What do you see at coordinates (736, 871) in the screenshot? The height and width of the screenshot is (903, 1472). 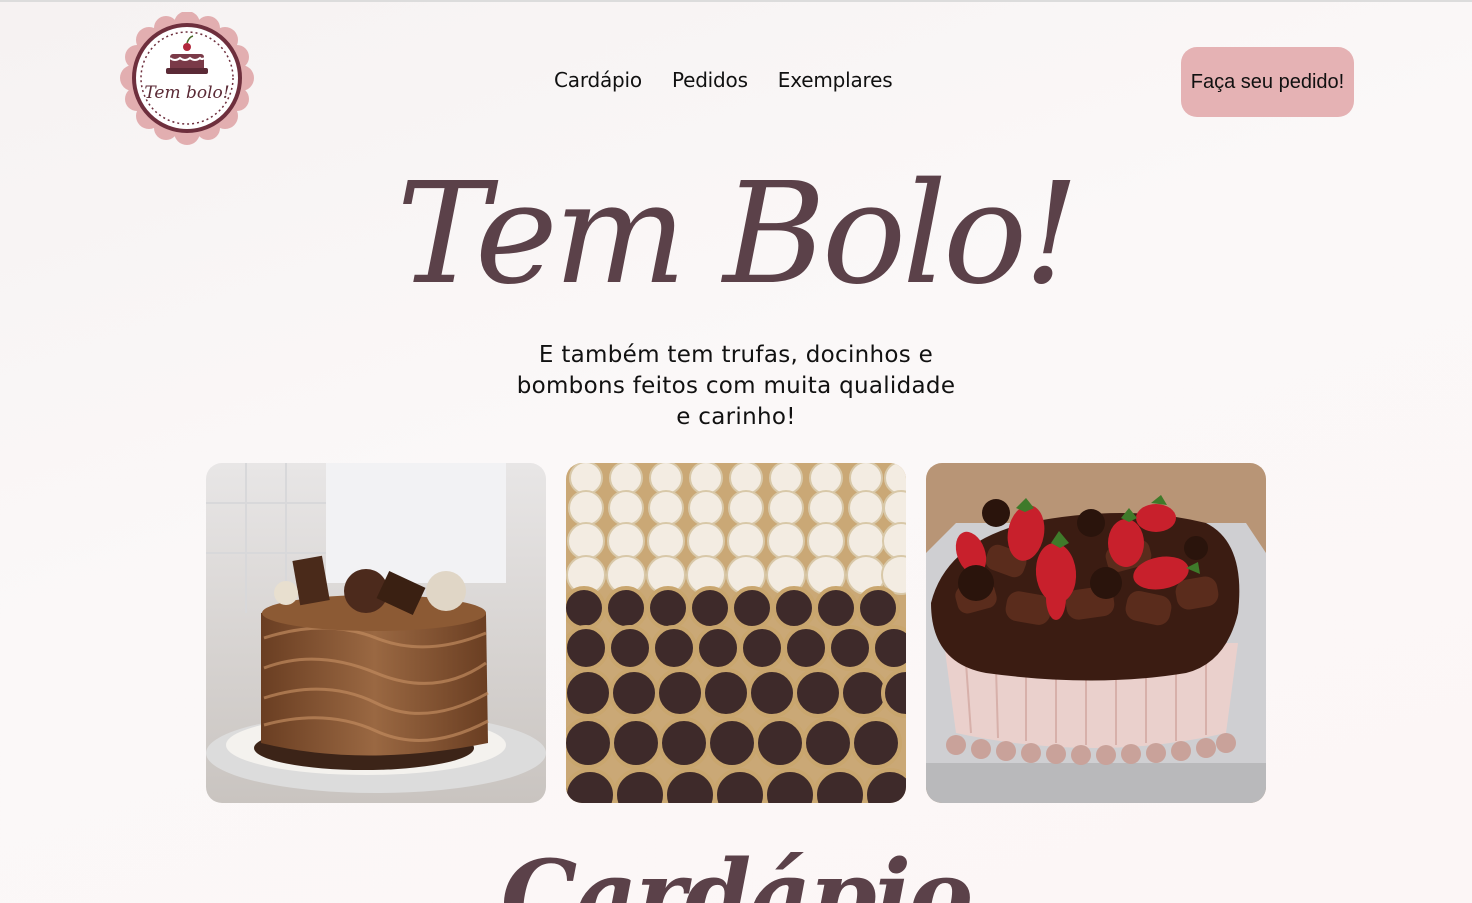 I see `section-title-cardapio: Cardápio` at bounding box center [736, 871].